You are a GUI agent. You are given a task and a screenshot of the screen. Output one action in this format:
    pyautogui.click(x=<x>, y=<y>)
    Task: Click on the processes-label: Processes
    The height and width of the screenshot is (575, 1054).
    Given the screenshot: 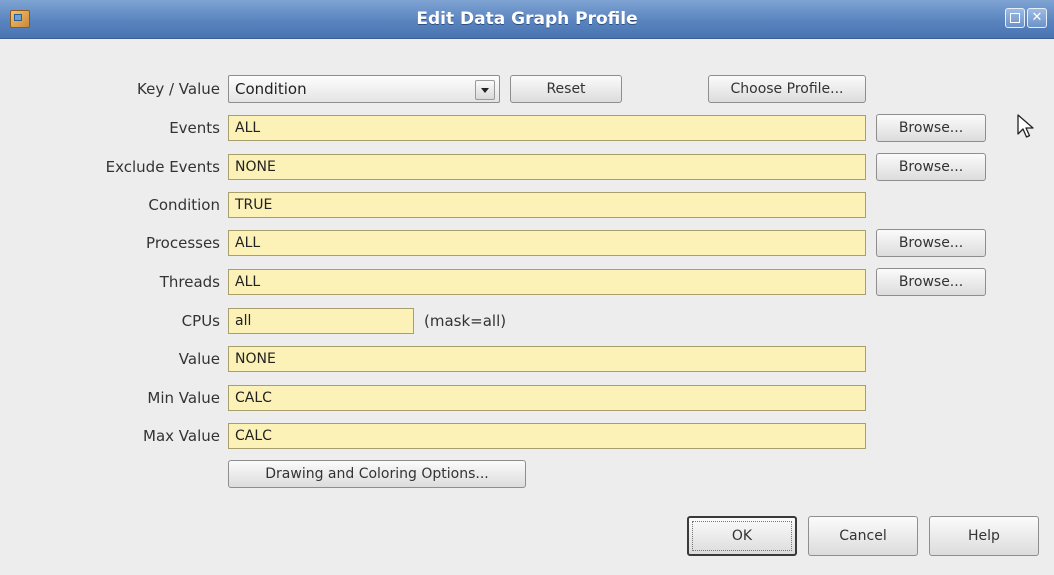 What is the action you would take?
    pyautogui.click(x=183, y=243)
    